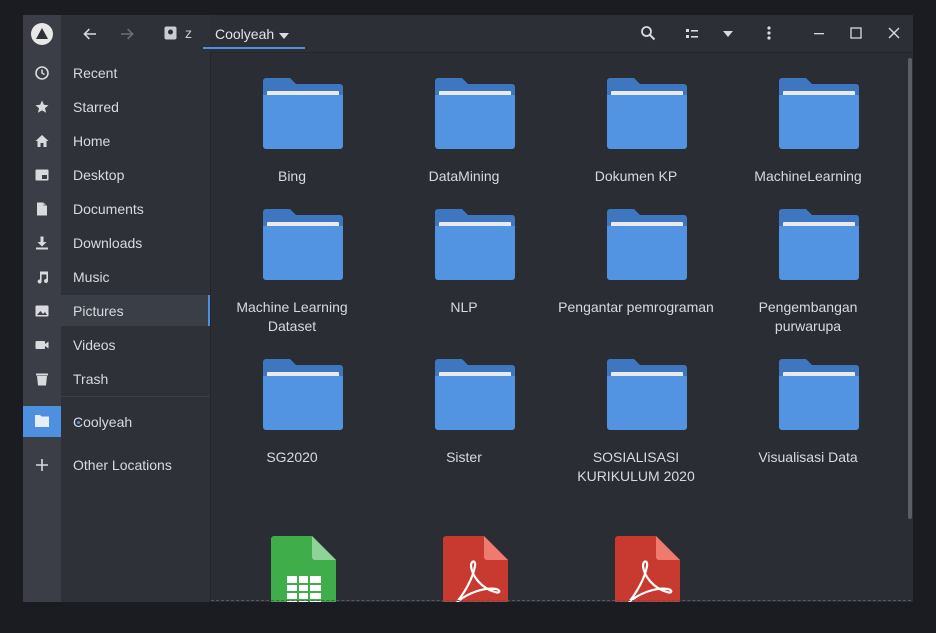  What do you see at coordinates (292, 457) in the screenshot?
I see `folder-name: SG2020` at bounding box center [292, 457].